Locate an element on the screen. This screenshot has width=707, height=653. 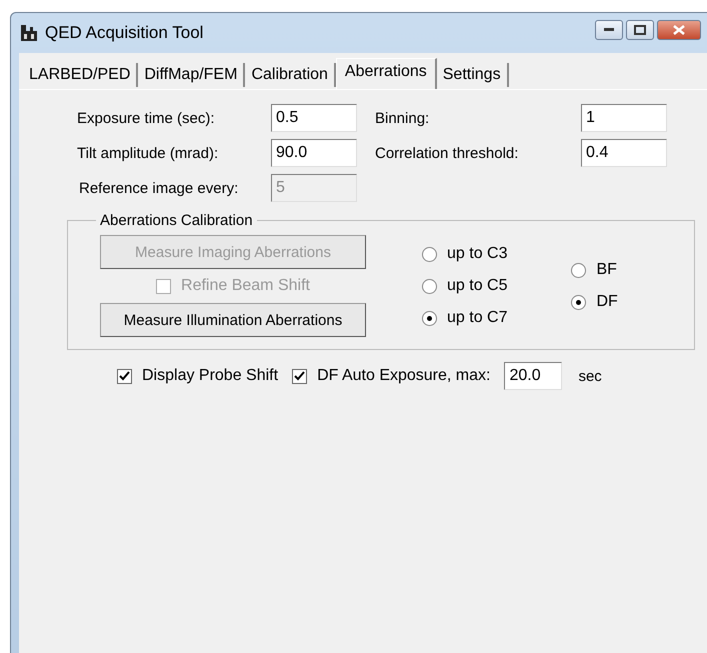
app-icon is located at coordinates (29, 33).